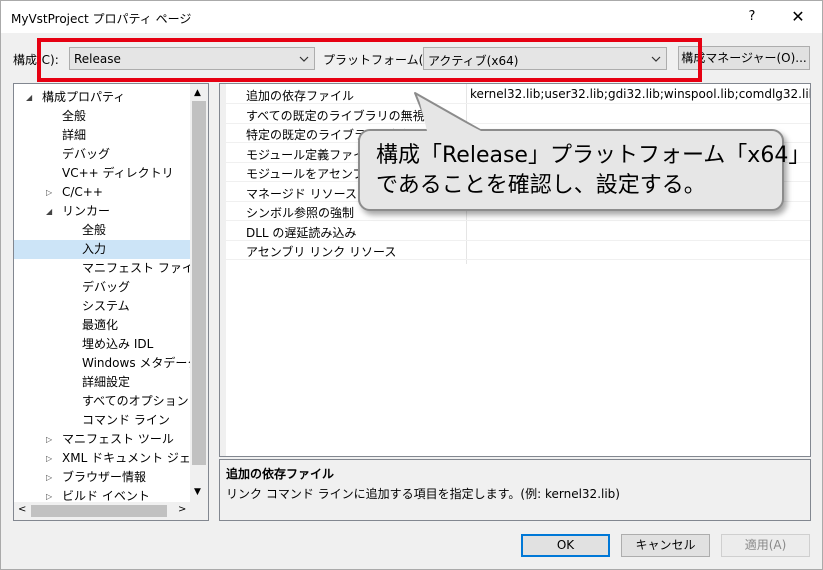  I want to click on tree-item: 最適化, so click(102, 325).